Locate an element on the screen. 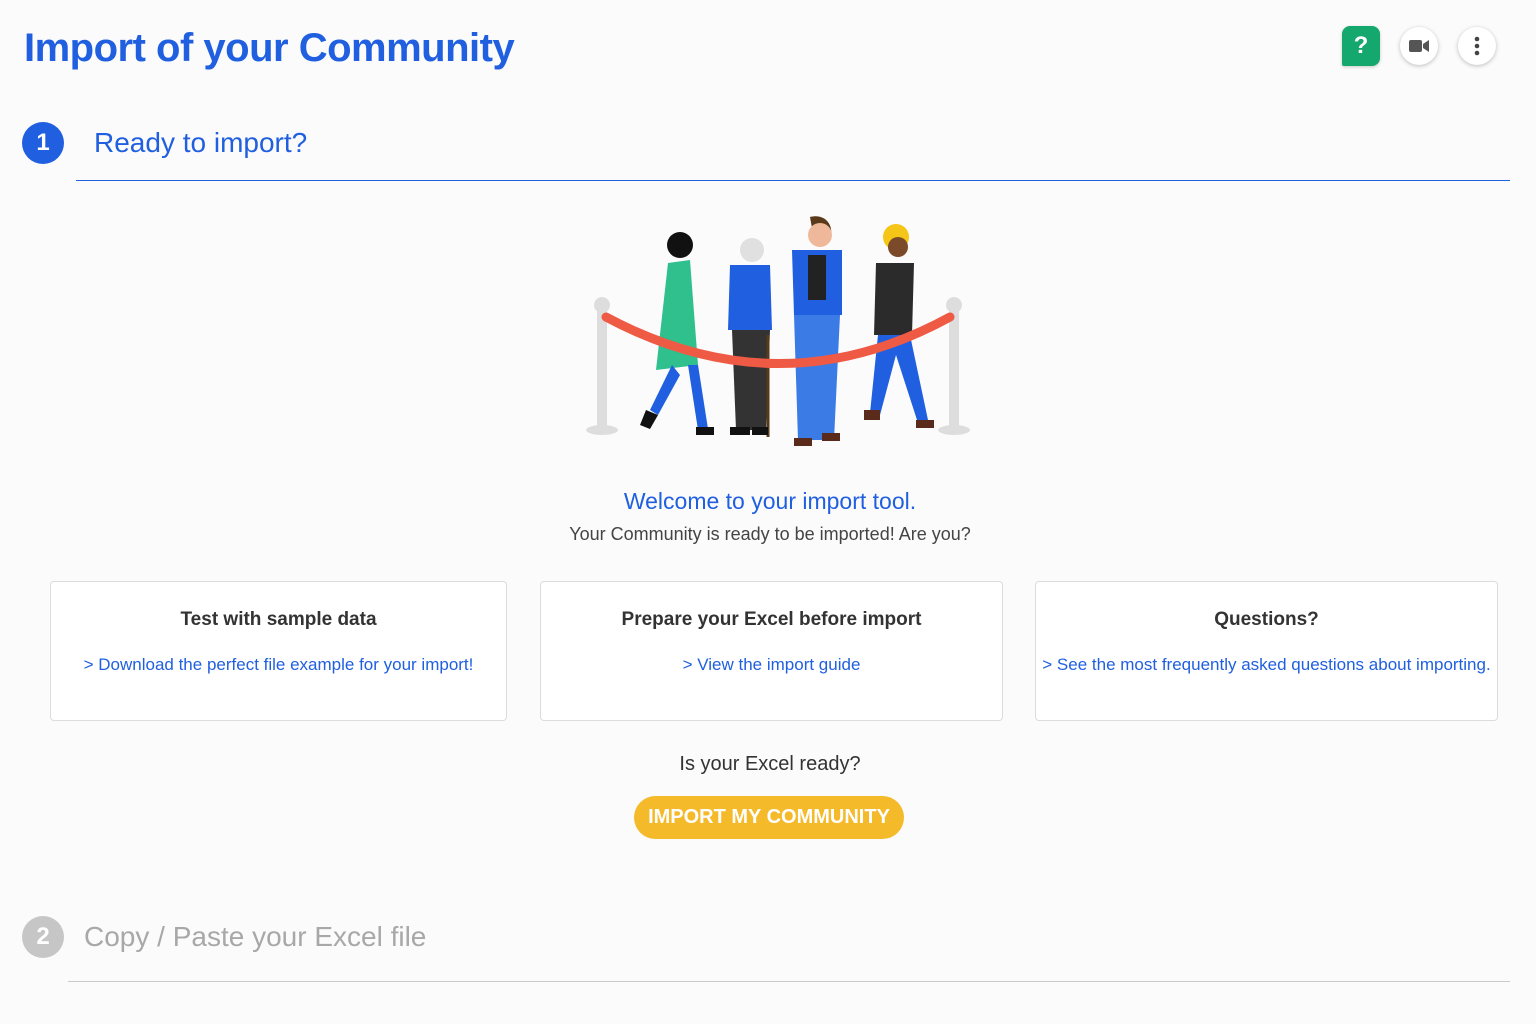  step-1-label: Ready to import? is located at coordinates (201, 142).